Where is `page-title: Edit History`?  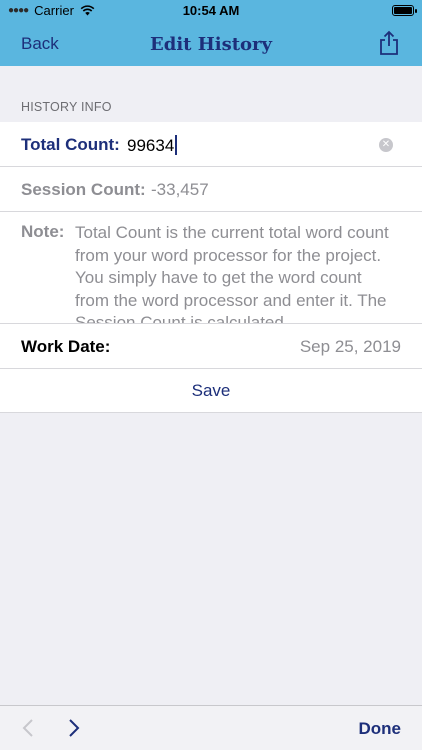 page-title: Edit History is located at coordinates (211, 44).